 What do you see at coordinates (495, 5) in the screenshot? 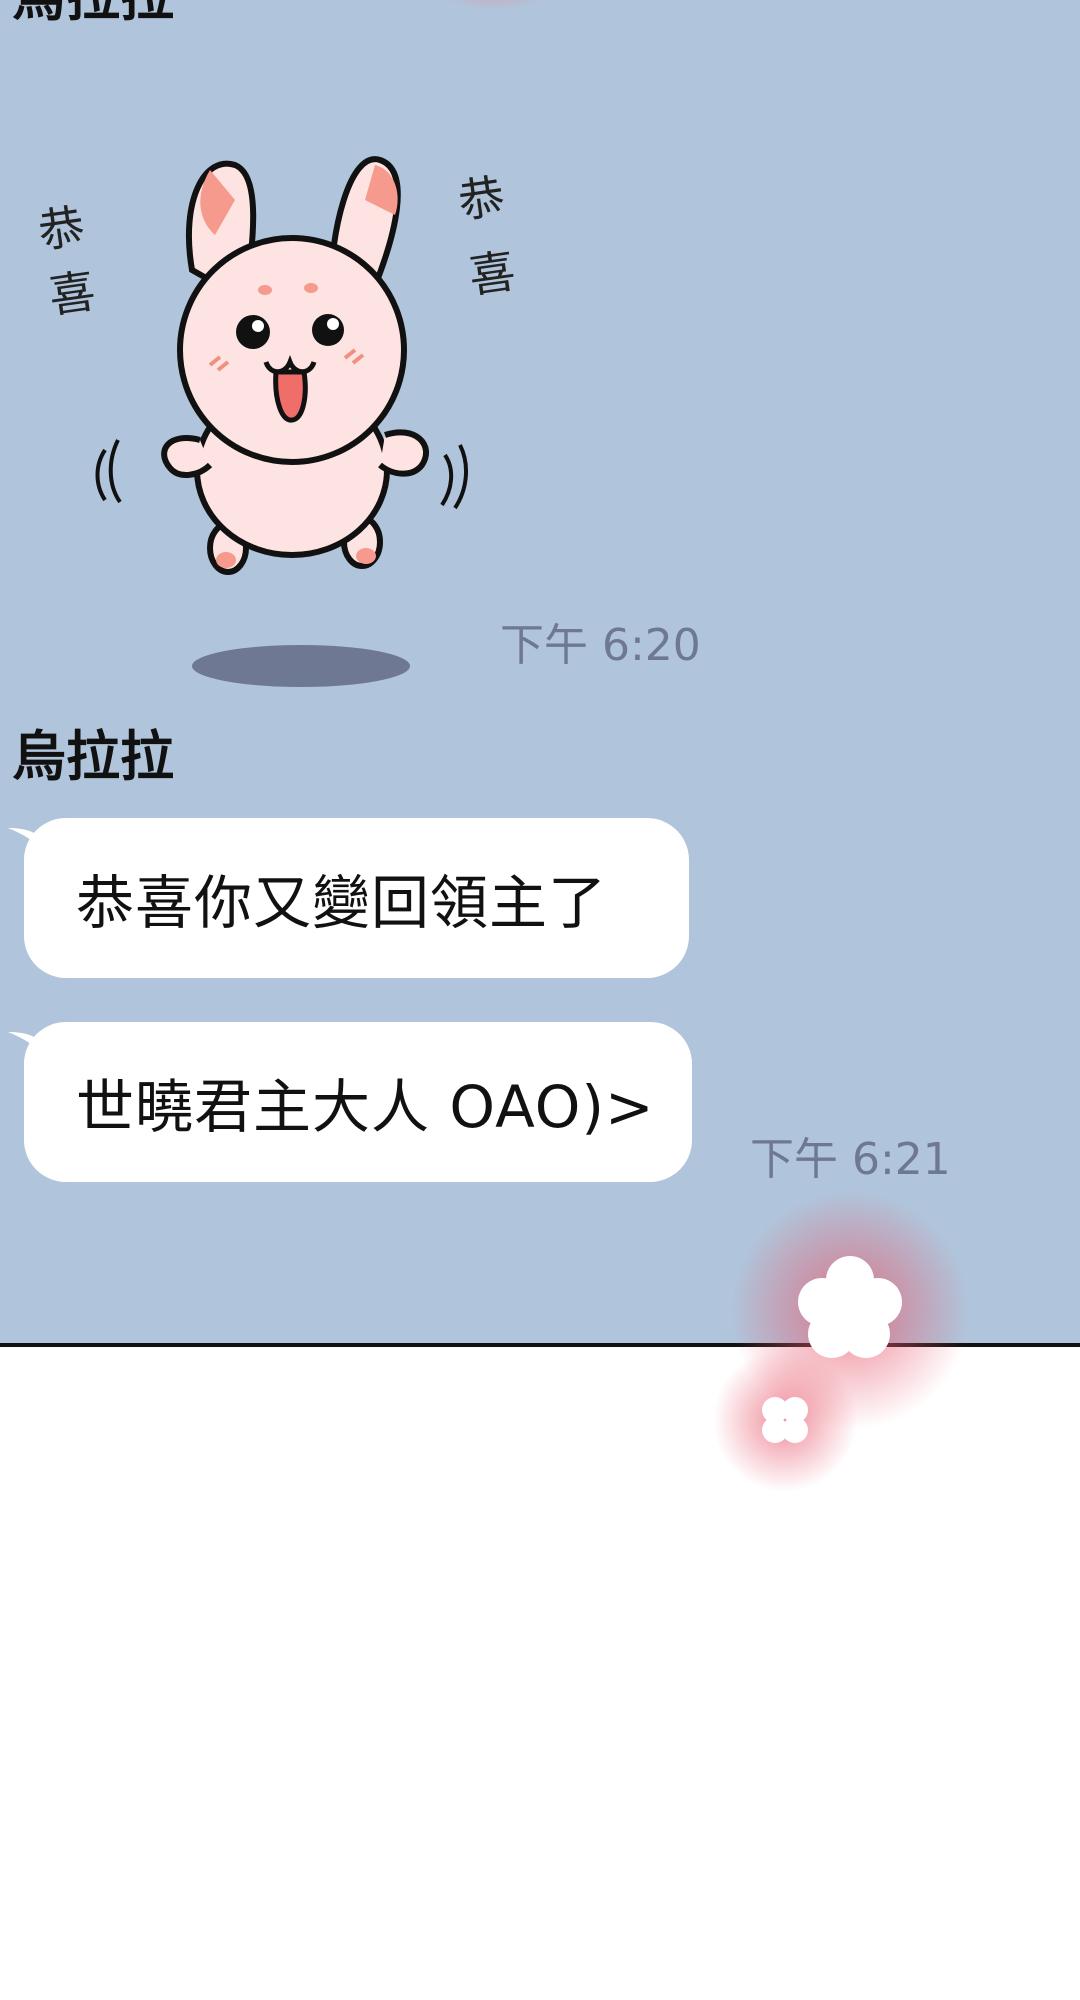
I see `top-glow-decoration` at bounding box center [495, 5].